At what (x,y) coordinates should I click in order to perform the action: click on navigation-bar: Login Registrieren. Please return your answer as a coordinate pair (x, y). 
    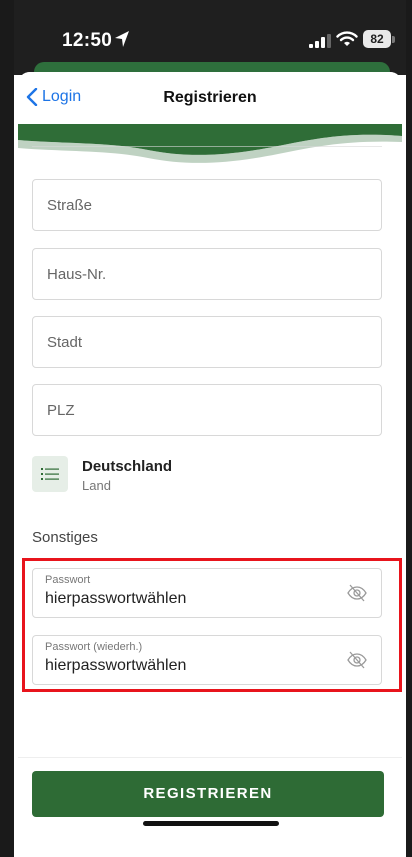
    Looking at the image, I should click on (210, 98).